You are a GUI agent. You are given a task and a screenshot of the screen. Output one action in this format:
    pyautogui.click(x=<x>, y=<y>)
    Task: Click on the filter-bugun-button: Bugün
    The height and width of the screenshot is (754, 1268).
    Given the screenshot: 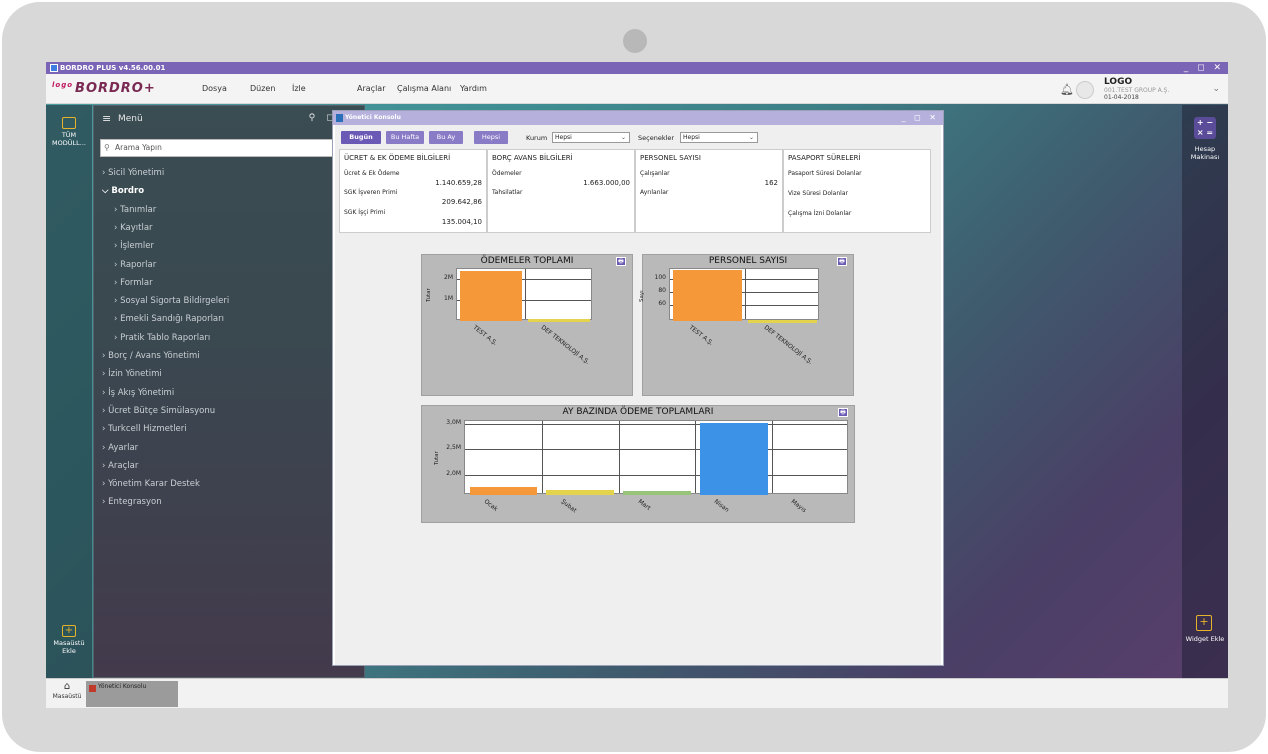 What is the action you would take?
    pyautogui.click(x=361, y=137)
    